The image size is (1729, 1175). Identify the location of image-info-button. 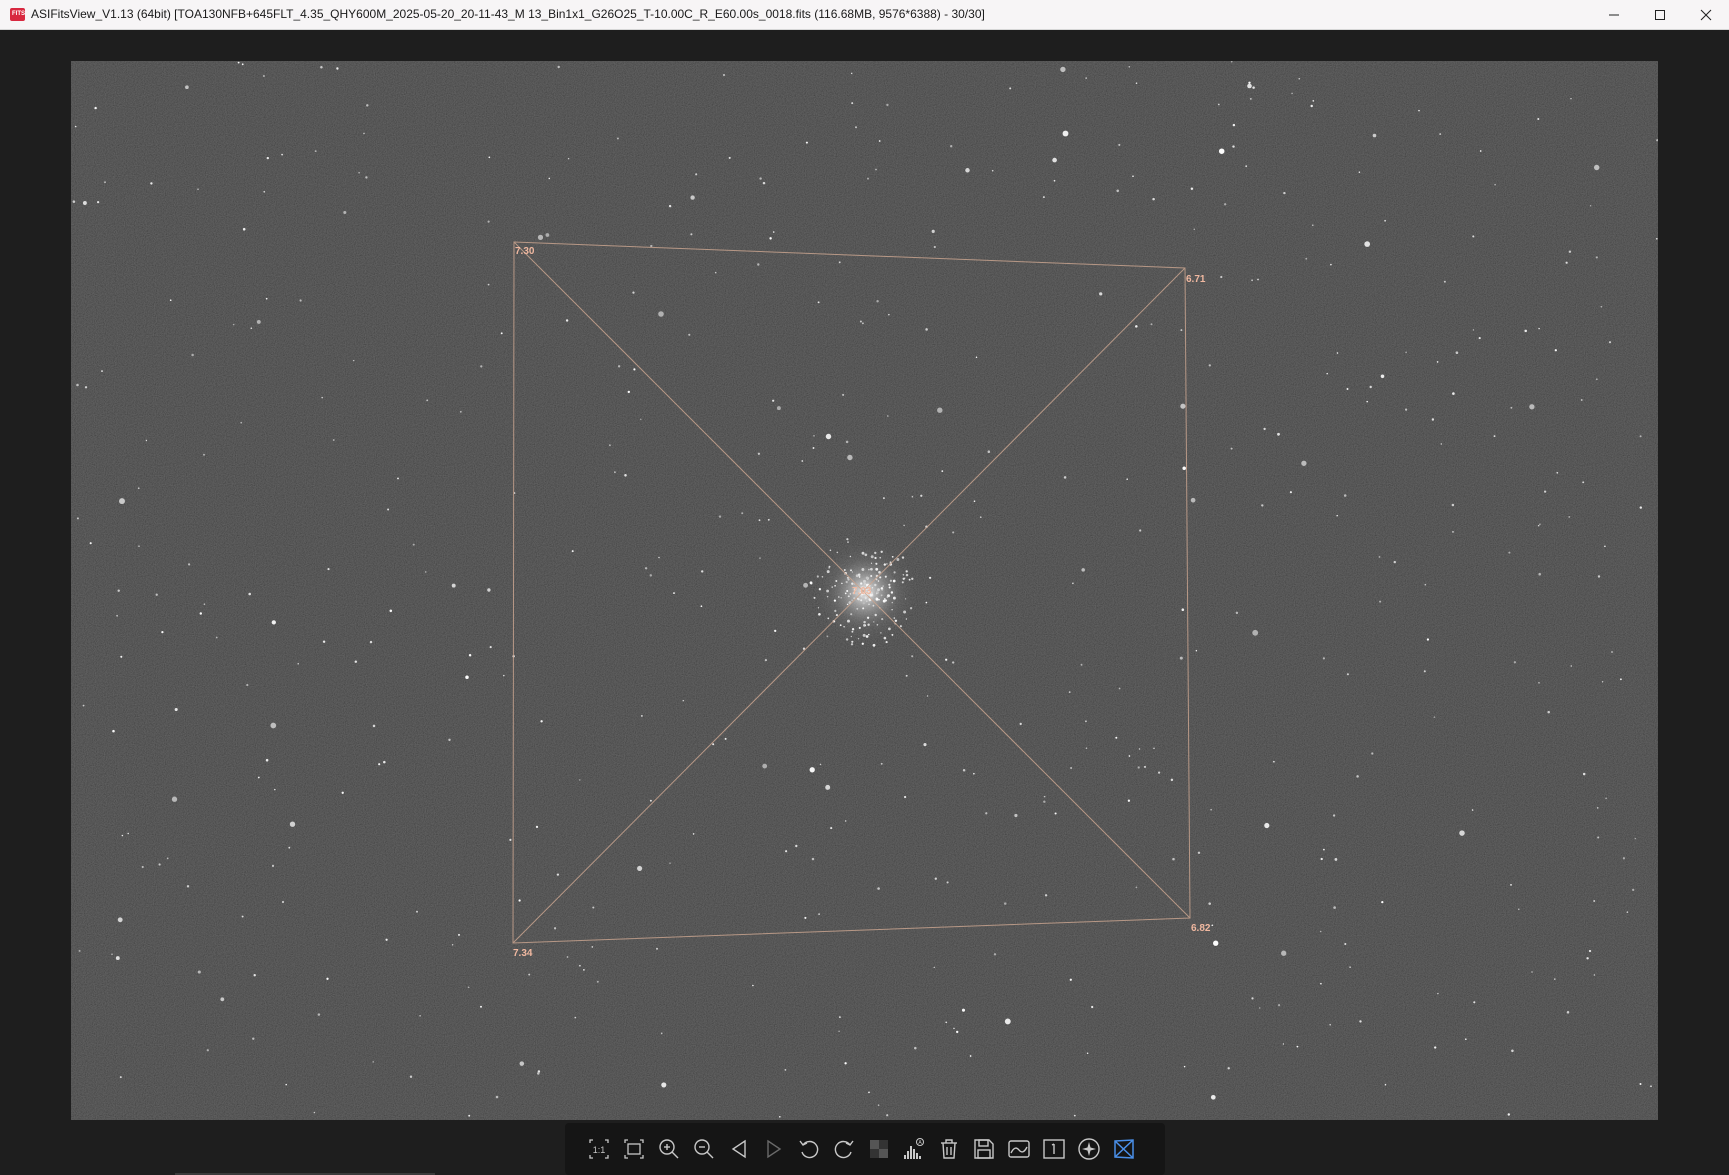
(1019, 1149).